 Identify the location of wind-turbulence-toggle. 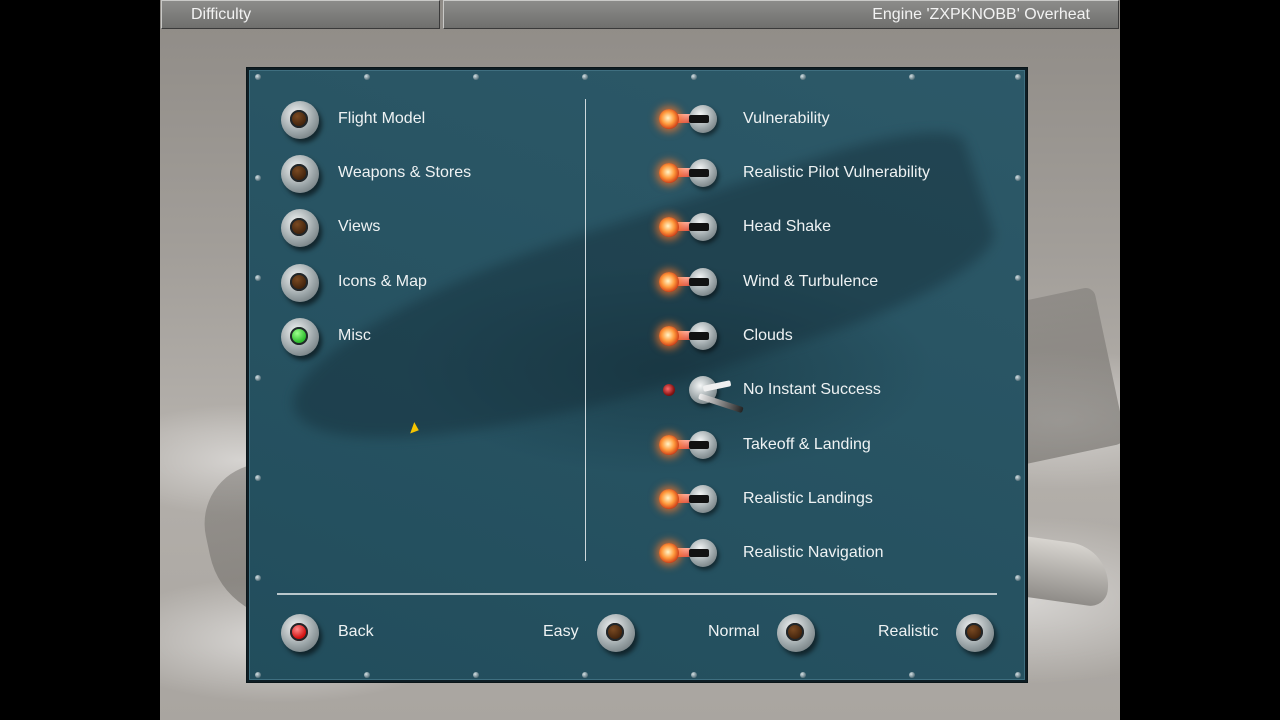
(691, 282).